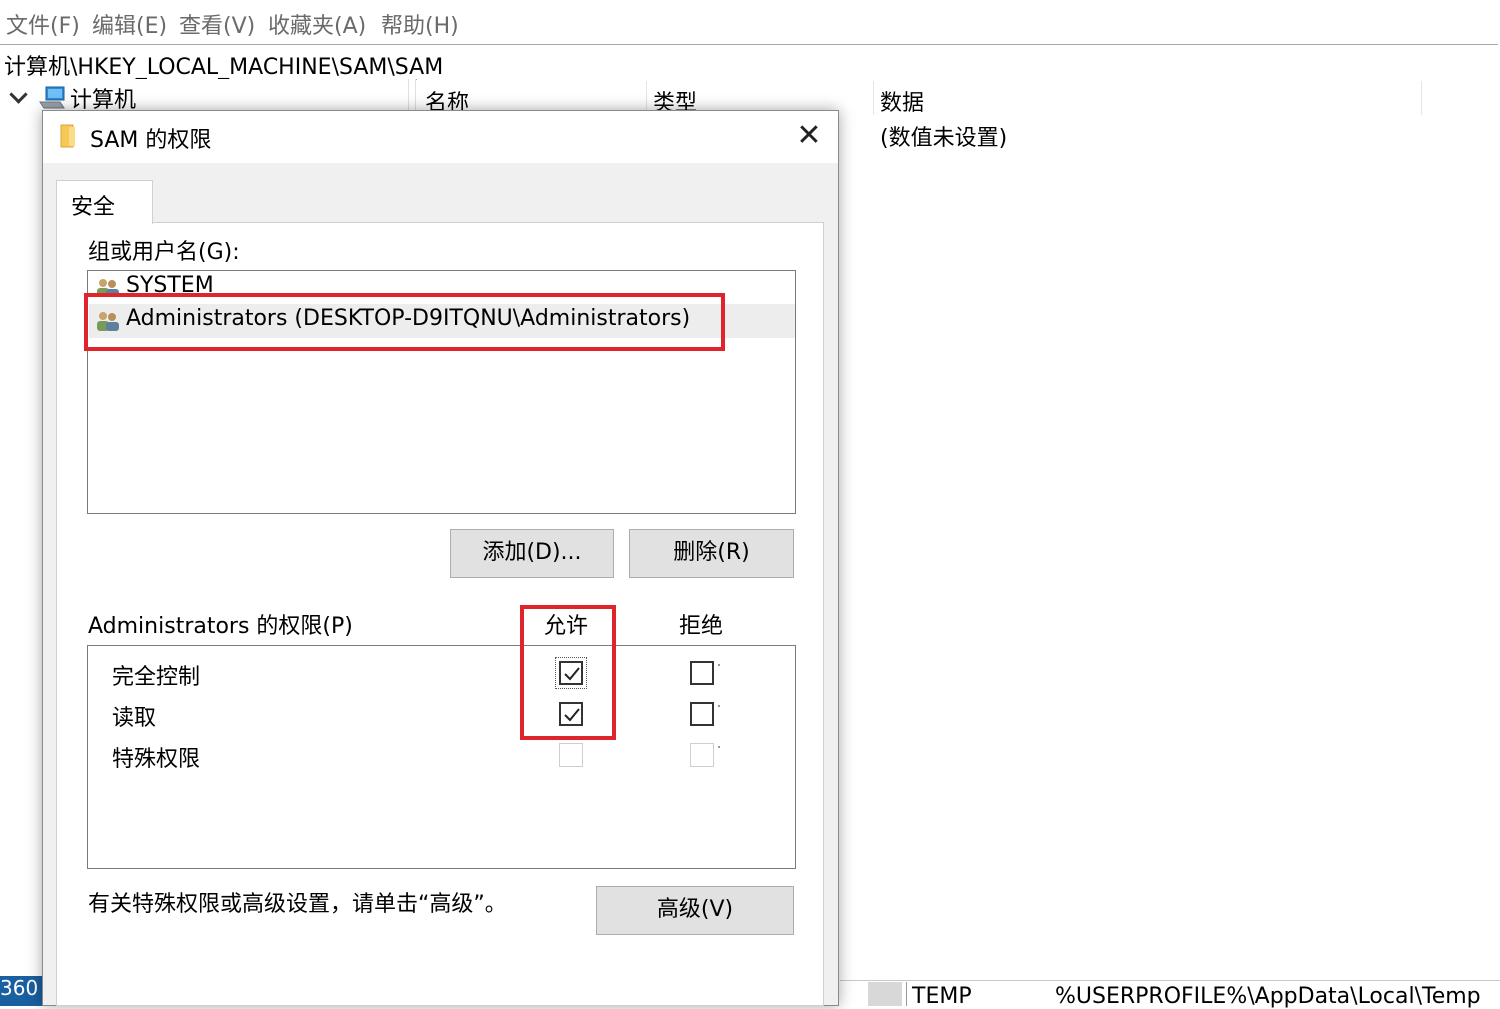 Image resolution: width=1500 pixels, height=1009 pixels. What do you see at coordinates (943, 136) in the screenshot?
I see `value-data-cell: (数值未设置)` at bounding box center [943, 136].